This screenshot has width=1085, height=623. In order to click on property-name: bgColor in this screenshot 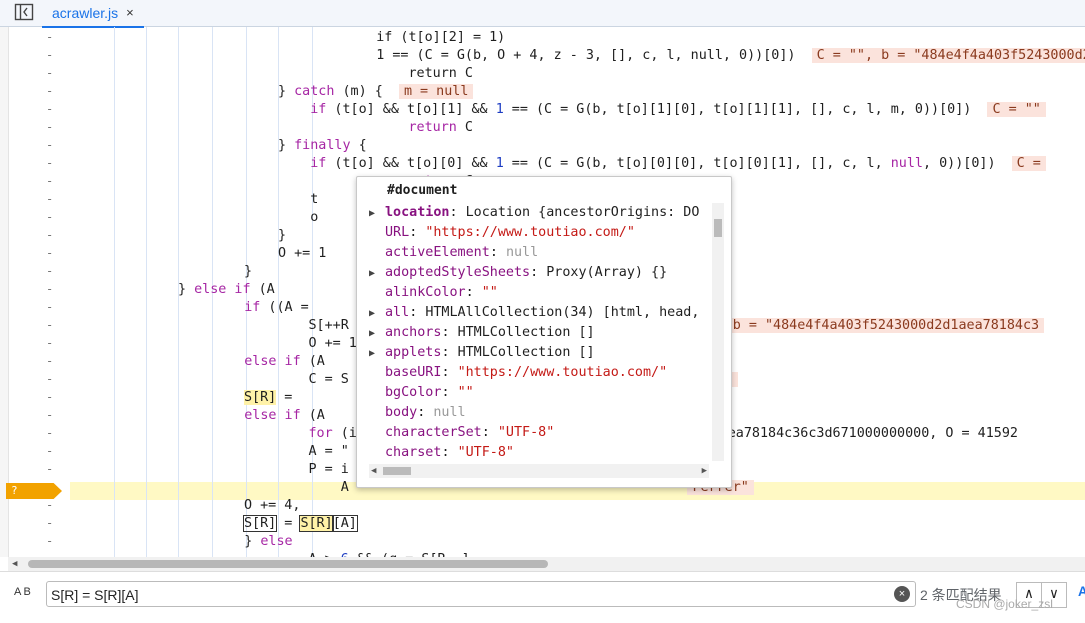, I will do `click(413, 392)`.